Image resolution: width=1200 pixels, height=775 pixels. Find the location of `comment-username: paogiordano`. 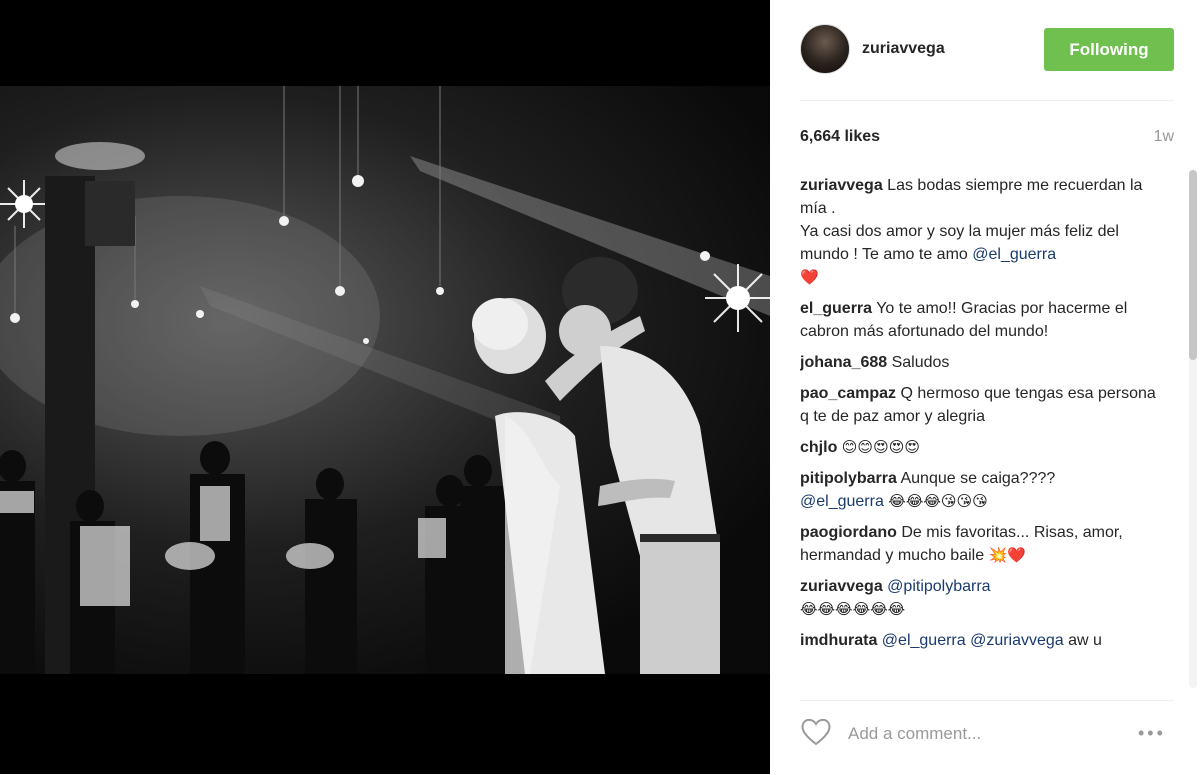

comment-username: paogiordano is located at coordinates (848, 532).